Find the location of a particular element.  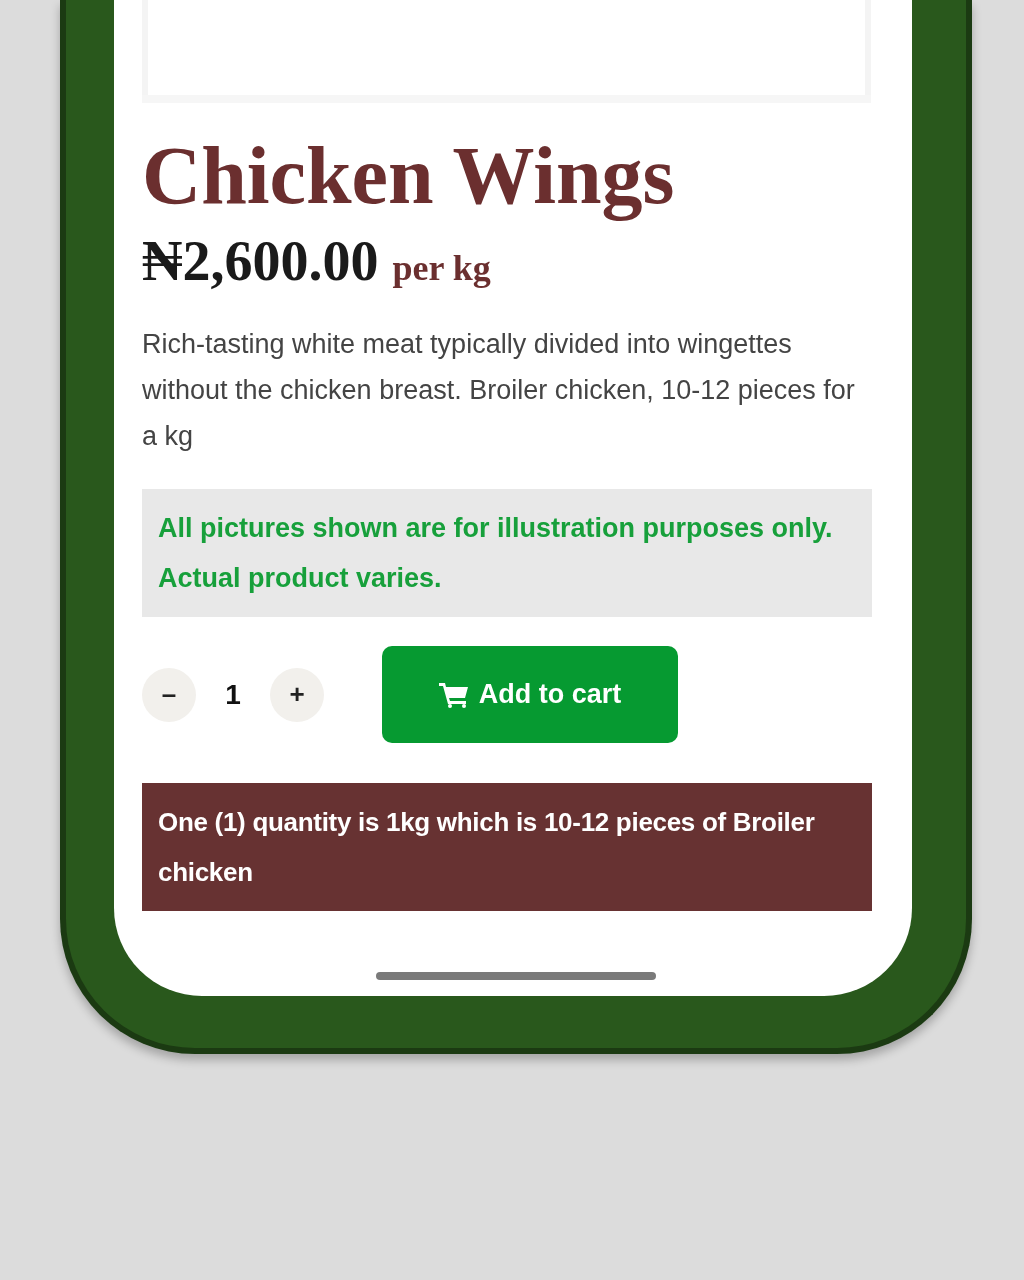

add-to-cart-button: Add to cart is located at coordinates (530, 694).